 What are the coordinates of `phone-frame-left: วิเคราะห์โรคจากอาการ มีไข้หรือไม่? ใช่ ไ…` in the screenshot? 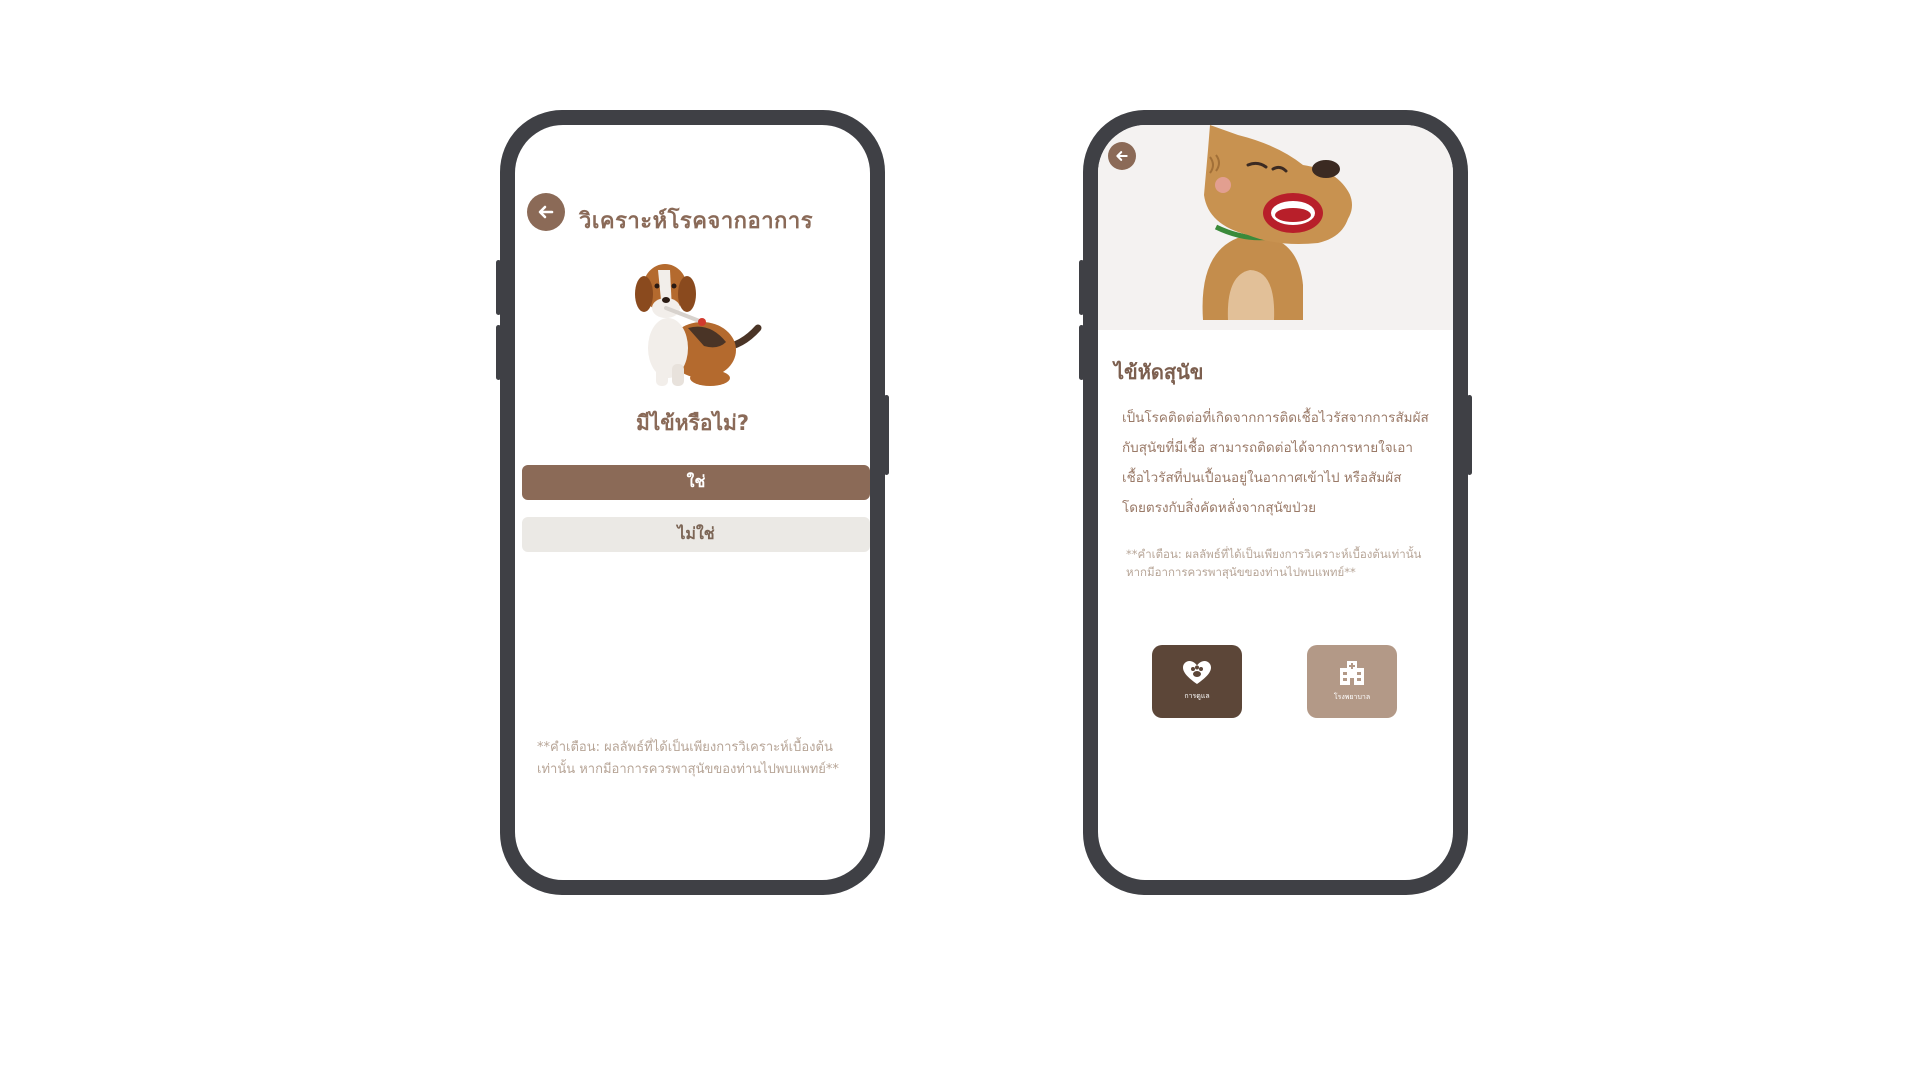 It's located at (692, 502).